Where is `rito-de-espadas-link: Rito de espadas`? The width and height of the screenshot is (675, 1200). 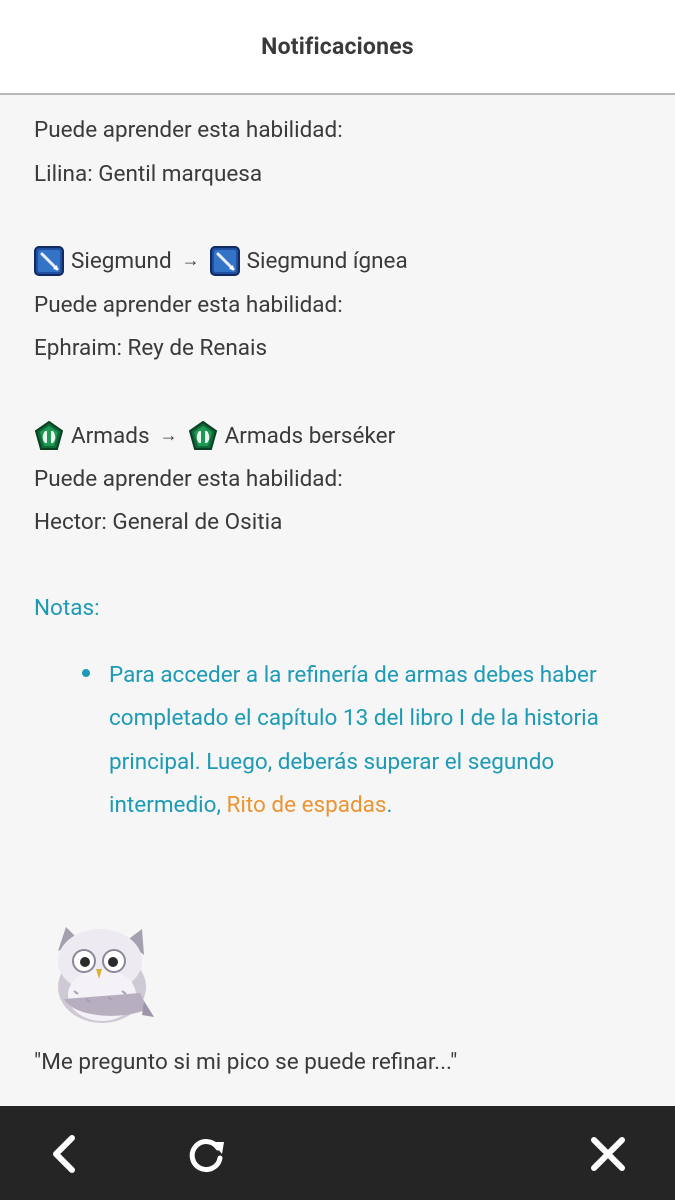
rito-de-espadas-link: Rito de espadas is located at coordinates (306, 805).